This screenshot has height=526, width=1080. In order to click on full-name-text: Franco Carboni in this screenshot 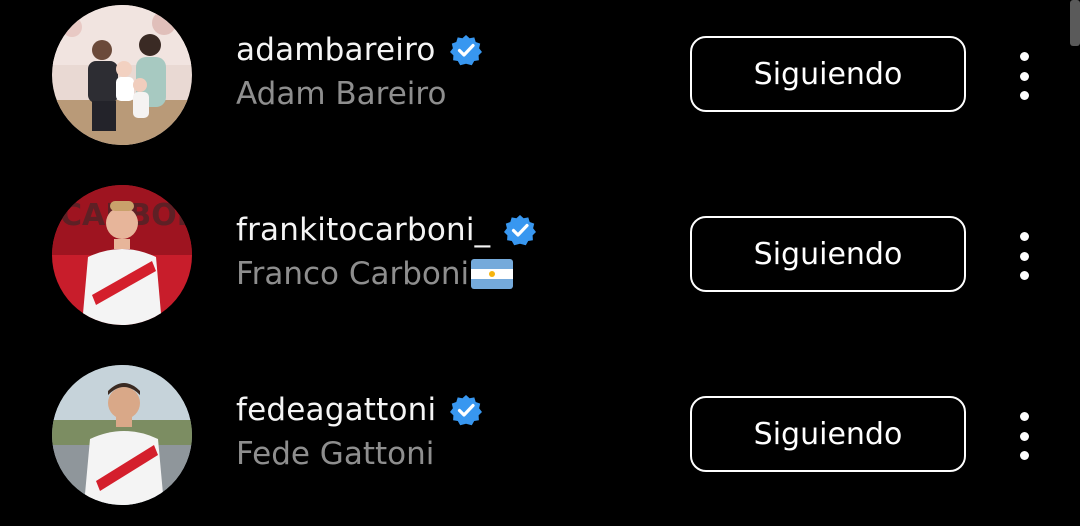, I will do `click(353, 274)`.